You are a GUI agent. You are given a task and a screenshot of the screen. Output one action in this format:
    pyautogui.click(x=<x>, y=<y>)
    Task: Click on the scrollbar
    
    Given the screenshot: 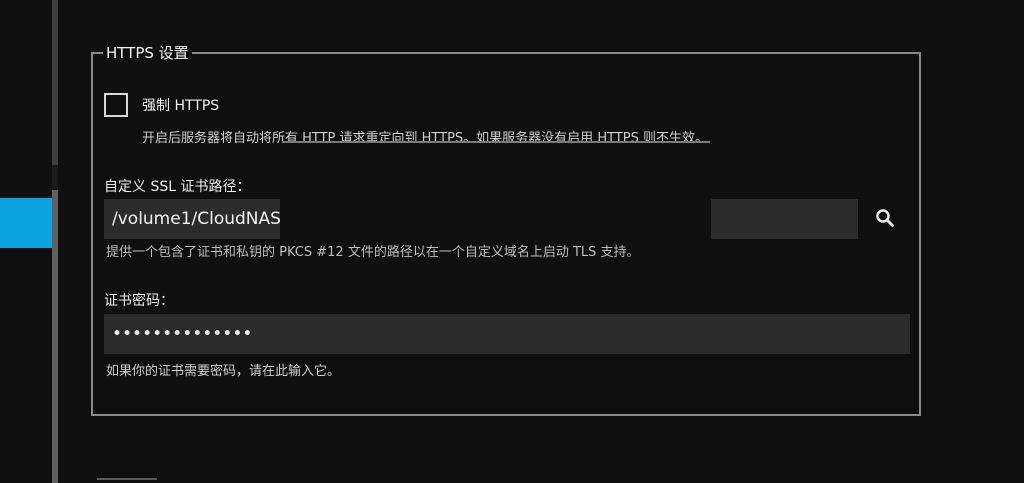 What is the action you would take?
    pyautogui.click(x=55, y=241)
    